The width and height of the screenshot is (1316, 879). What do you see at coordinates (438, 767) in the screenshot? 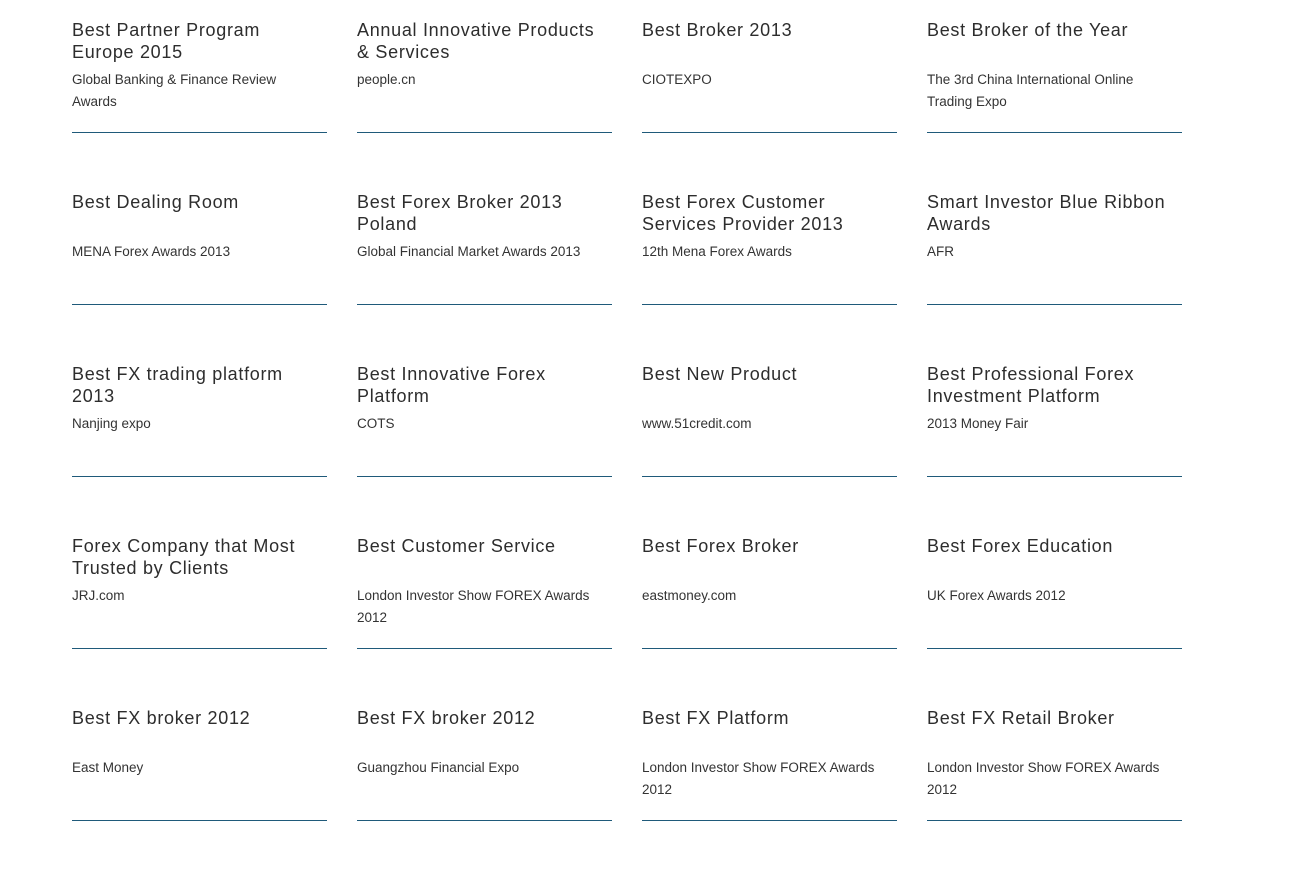
I see `award-source: Guangzhou Financial Expo` at bounding box center [438, 767].